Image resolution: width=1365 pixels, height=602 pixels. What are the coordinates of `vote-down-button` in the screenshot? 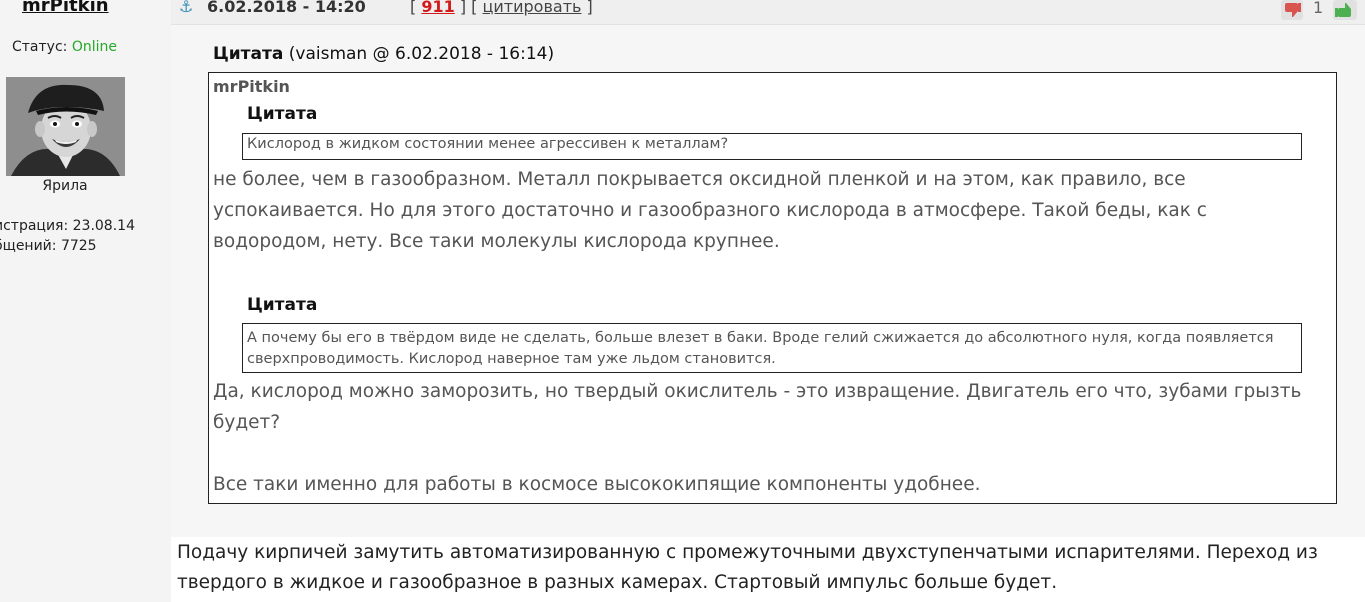 It's located at (1292, 10).